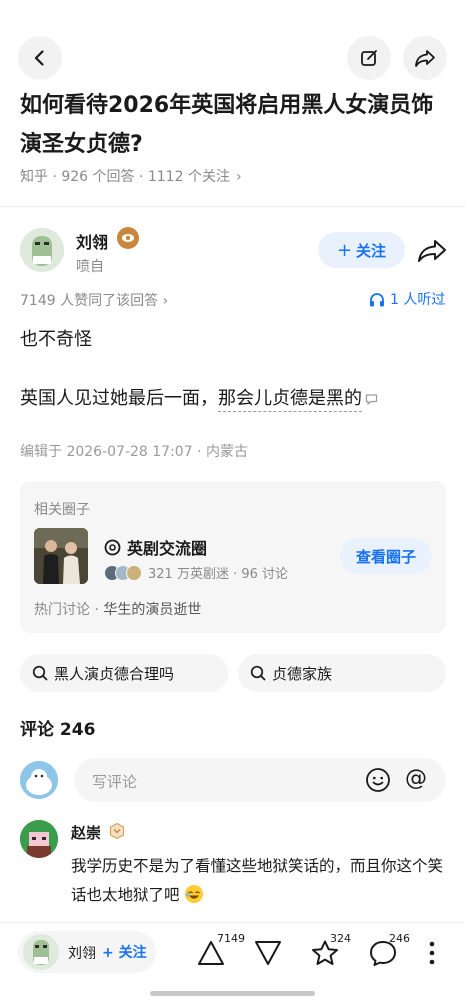 This screenshot has height=1000, width=465. I want to click on share-icon, so click(425, 58).